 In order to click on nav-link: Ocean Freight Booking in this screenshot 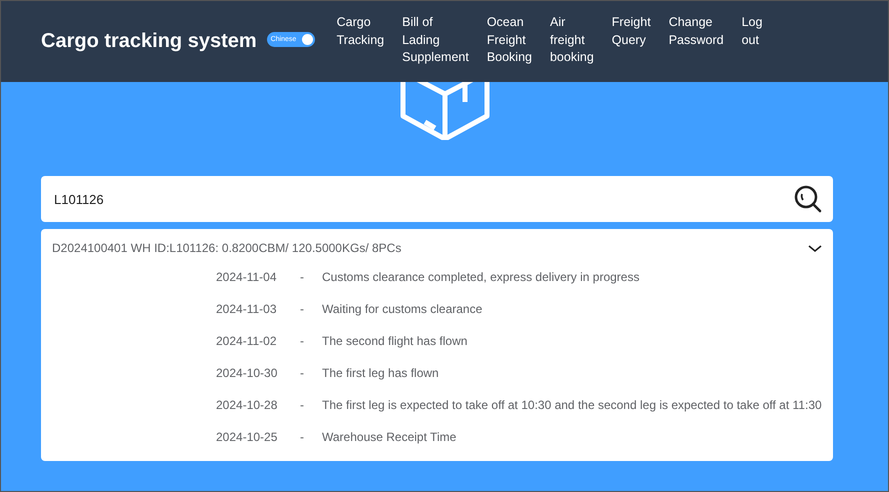, I will do `click(512, 40)`.